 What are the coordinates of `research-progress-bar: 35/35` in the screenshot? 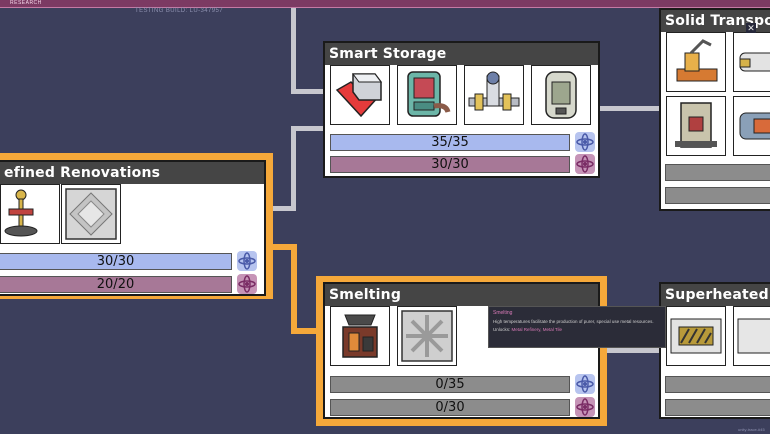 It's located at (450, 142).